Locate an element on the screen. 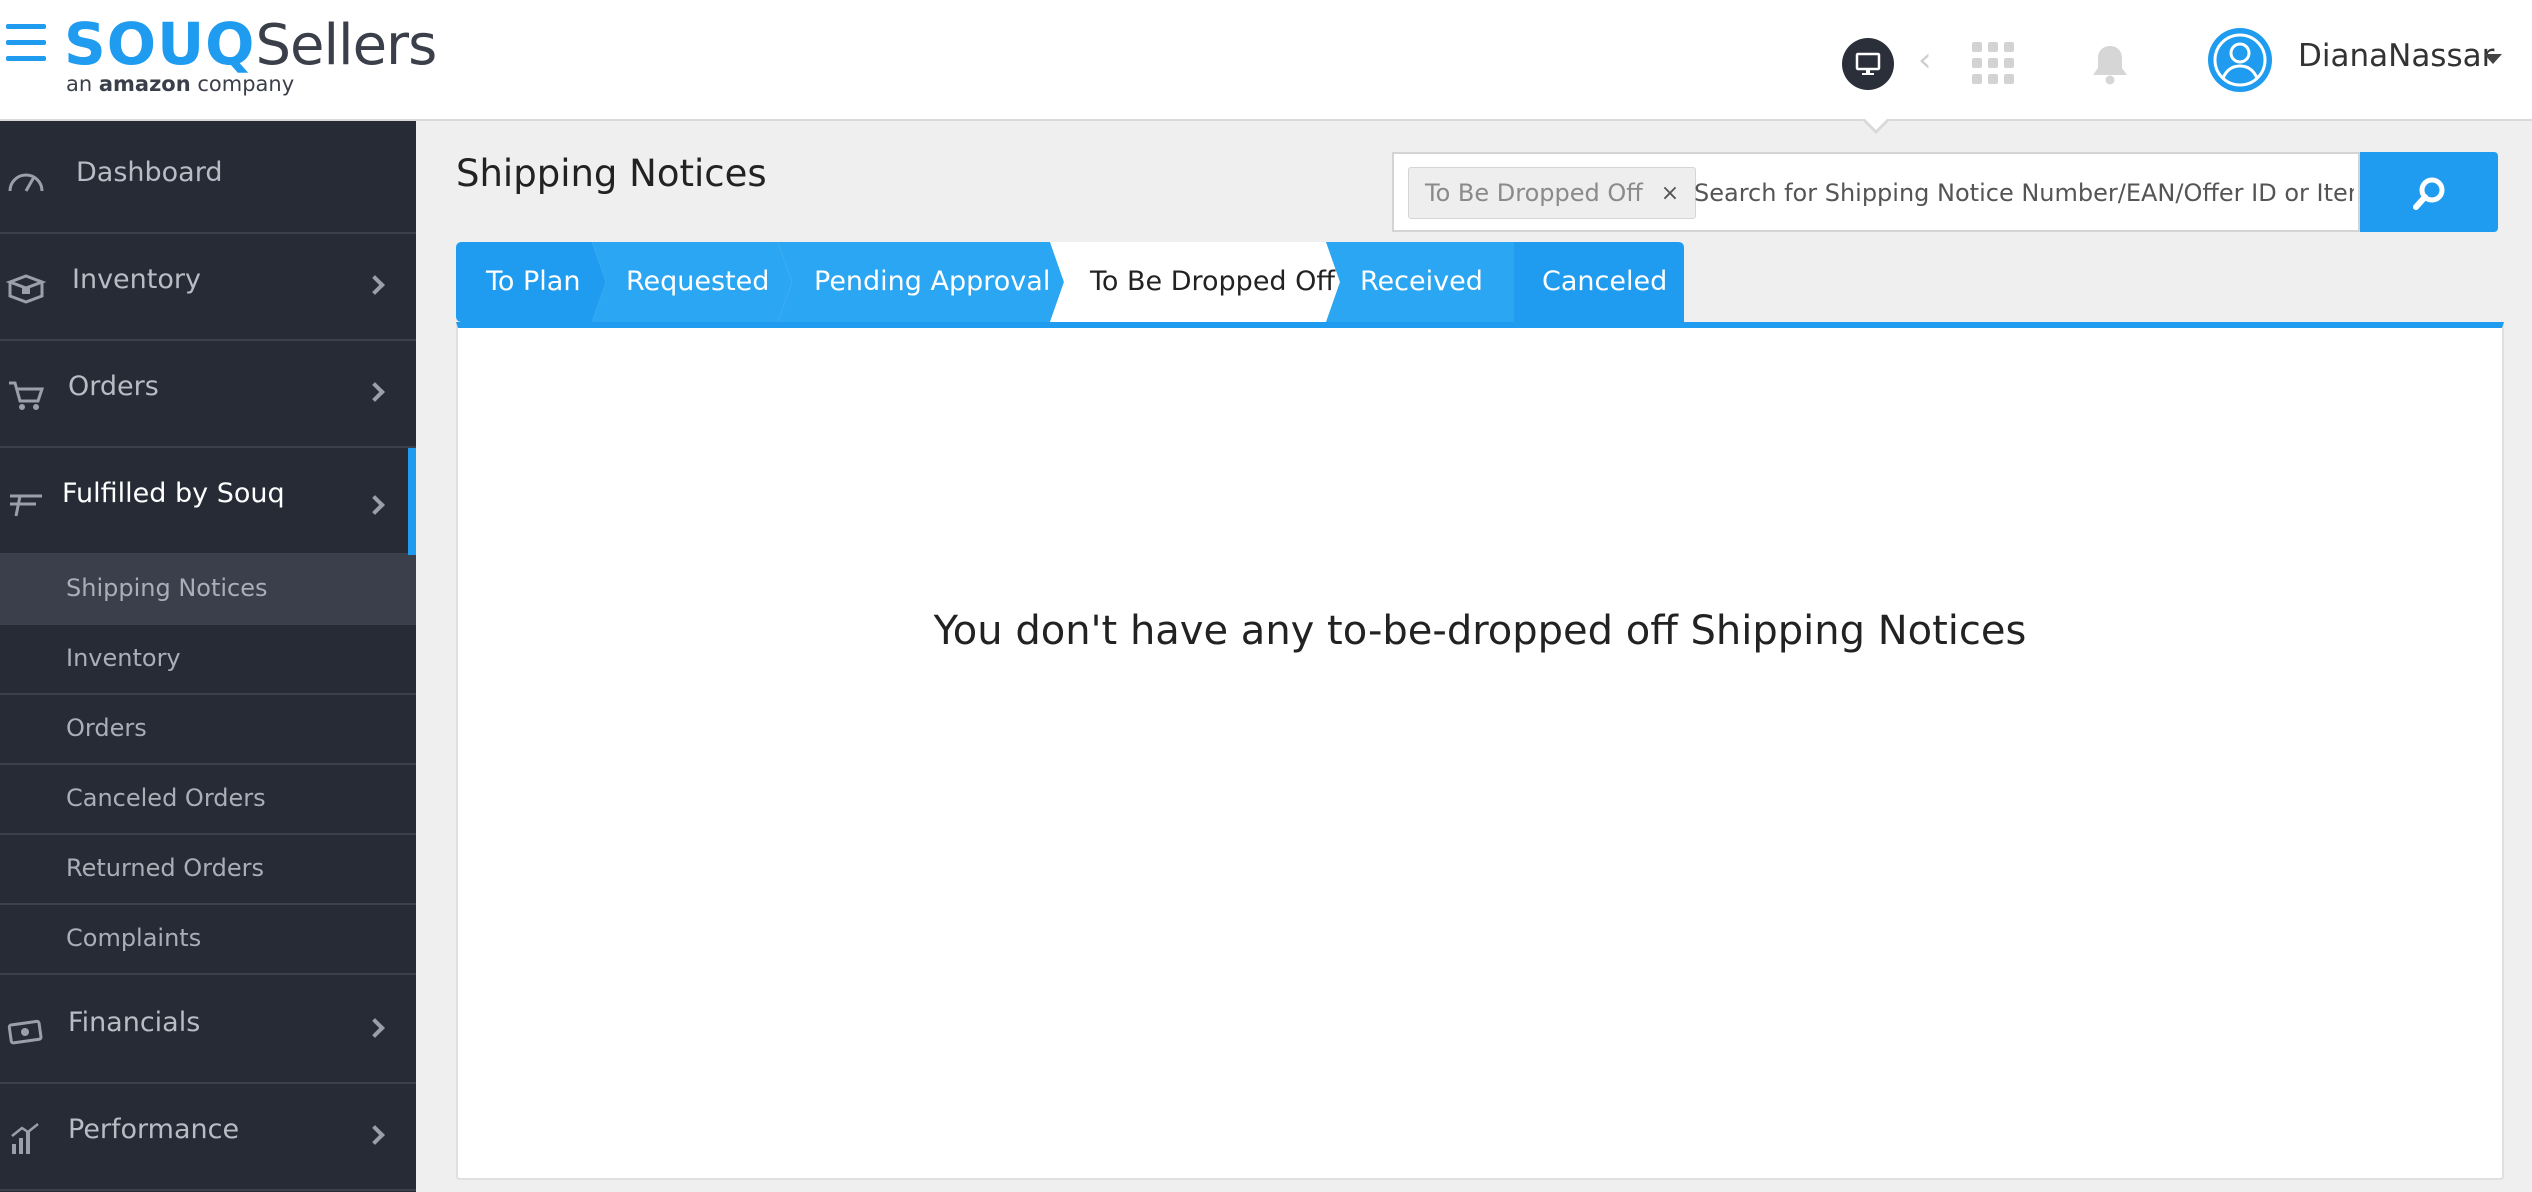 This screenshot has width=2532, height=1192. search-icon is located at coordinates (2429, 193).